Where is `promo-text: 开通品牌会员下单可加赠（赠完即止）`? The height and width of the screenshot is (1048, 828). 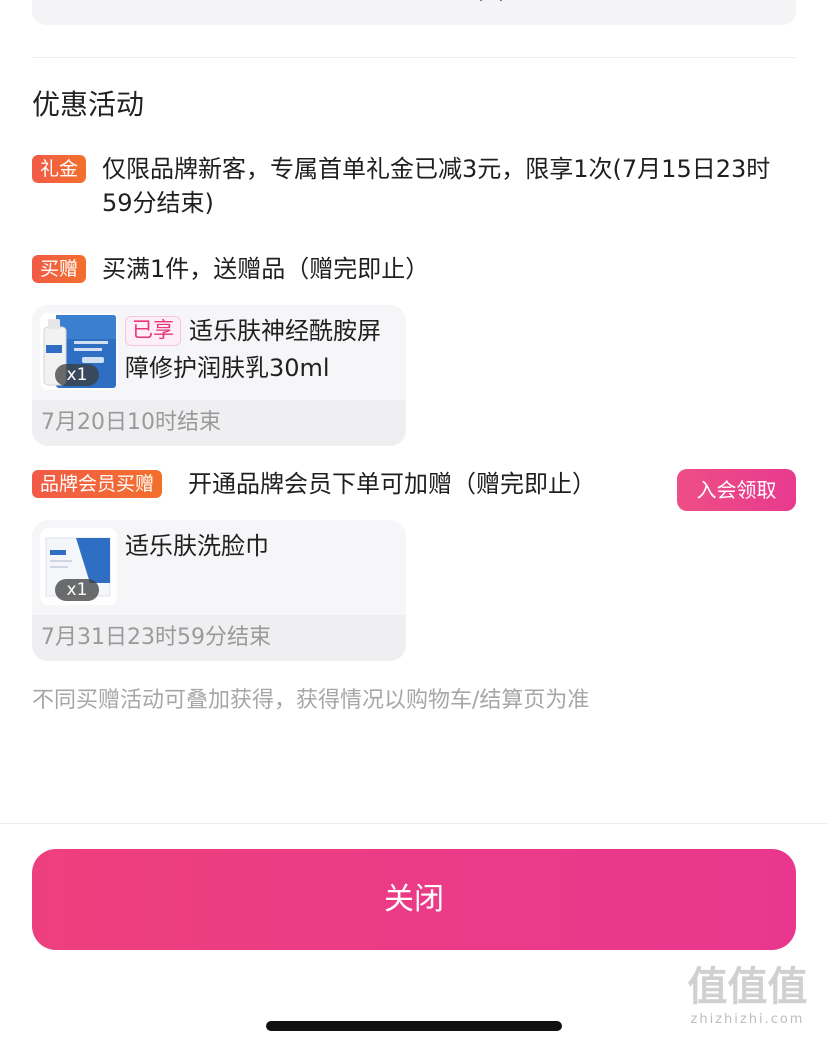
promo-text: 开通品牌会员下单可加赠（赠完即止） is located at coordinates (392, 484).